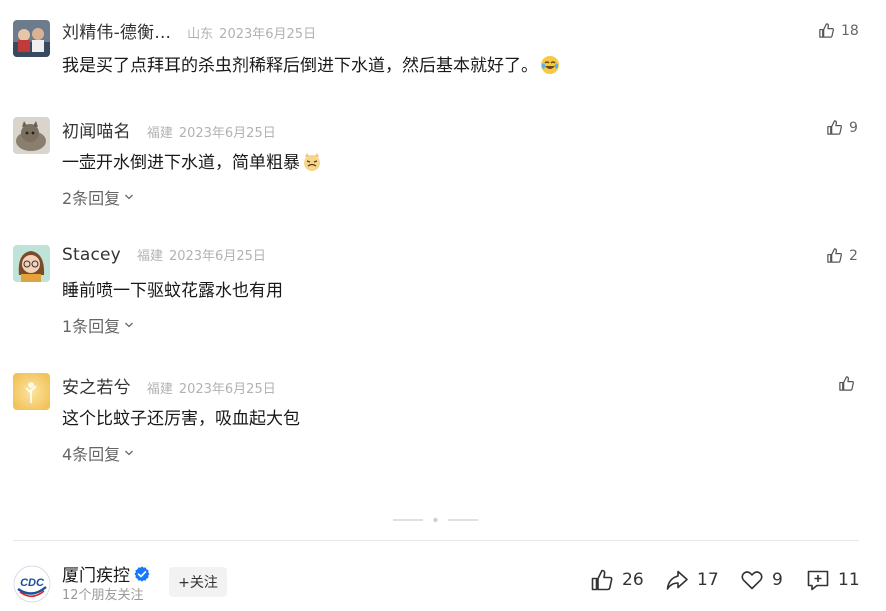 This screenshot has height=611, width=886. Describe the element at coordinates (96, 129) in the screenshot. I see `comment-author: 初闻喵名` at that location.